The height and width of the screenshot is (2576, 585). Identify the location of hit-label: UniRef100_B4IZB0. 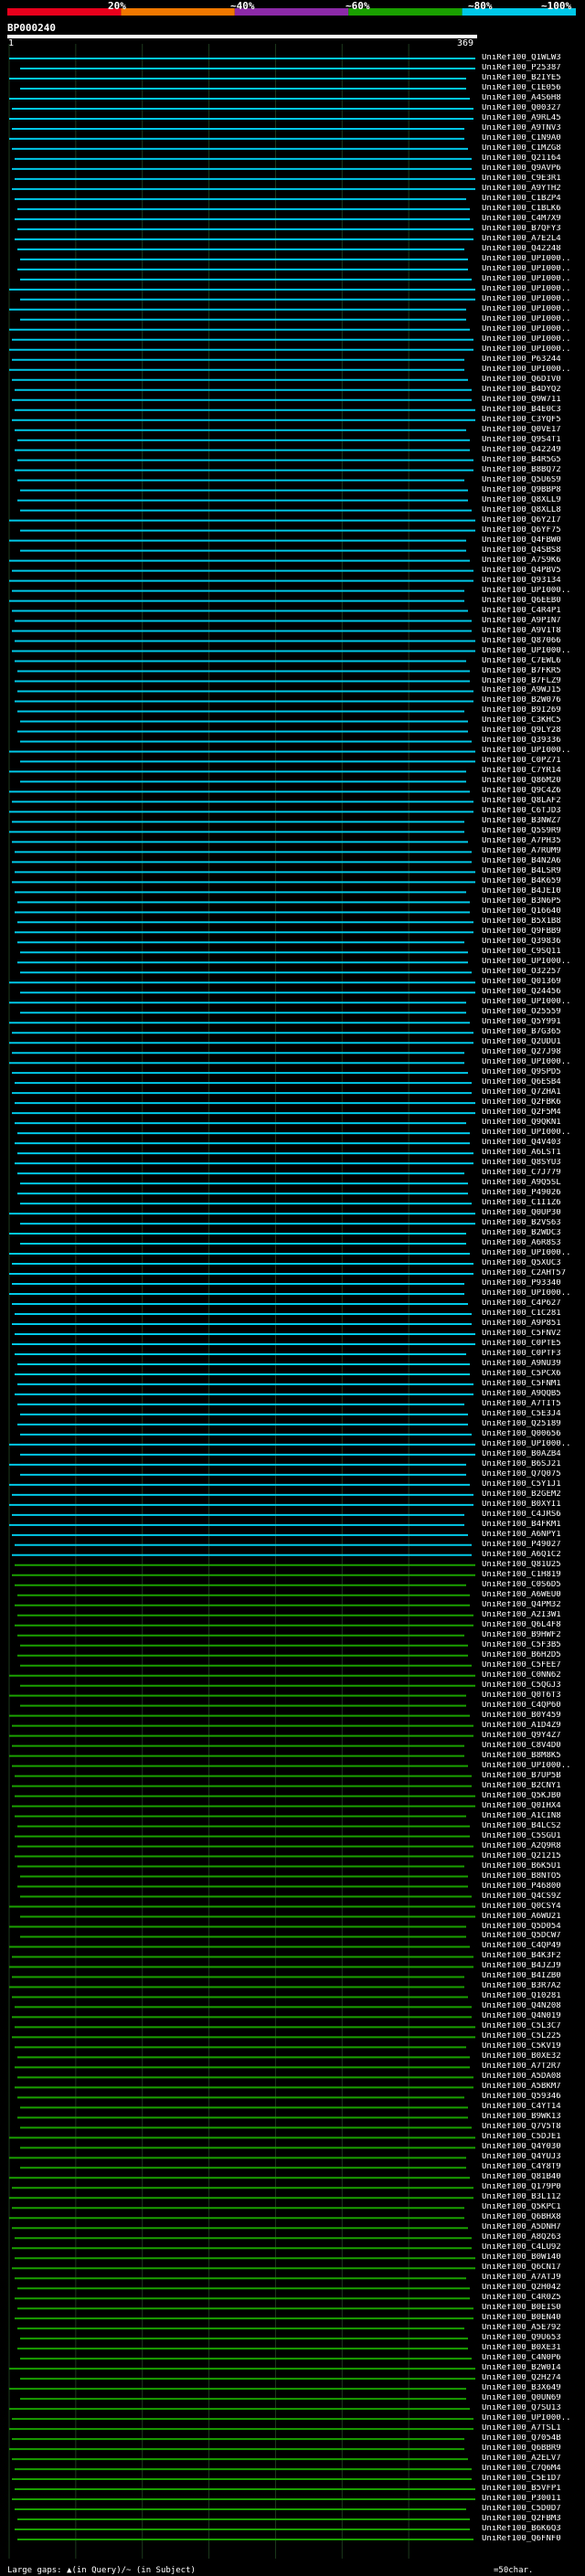
(533, 1976).